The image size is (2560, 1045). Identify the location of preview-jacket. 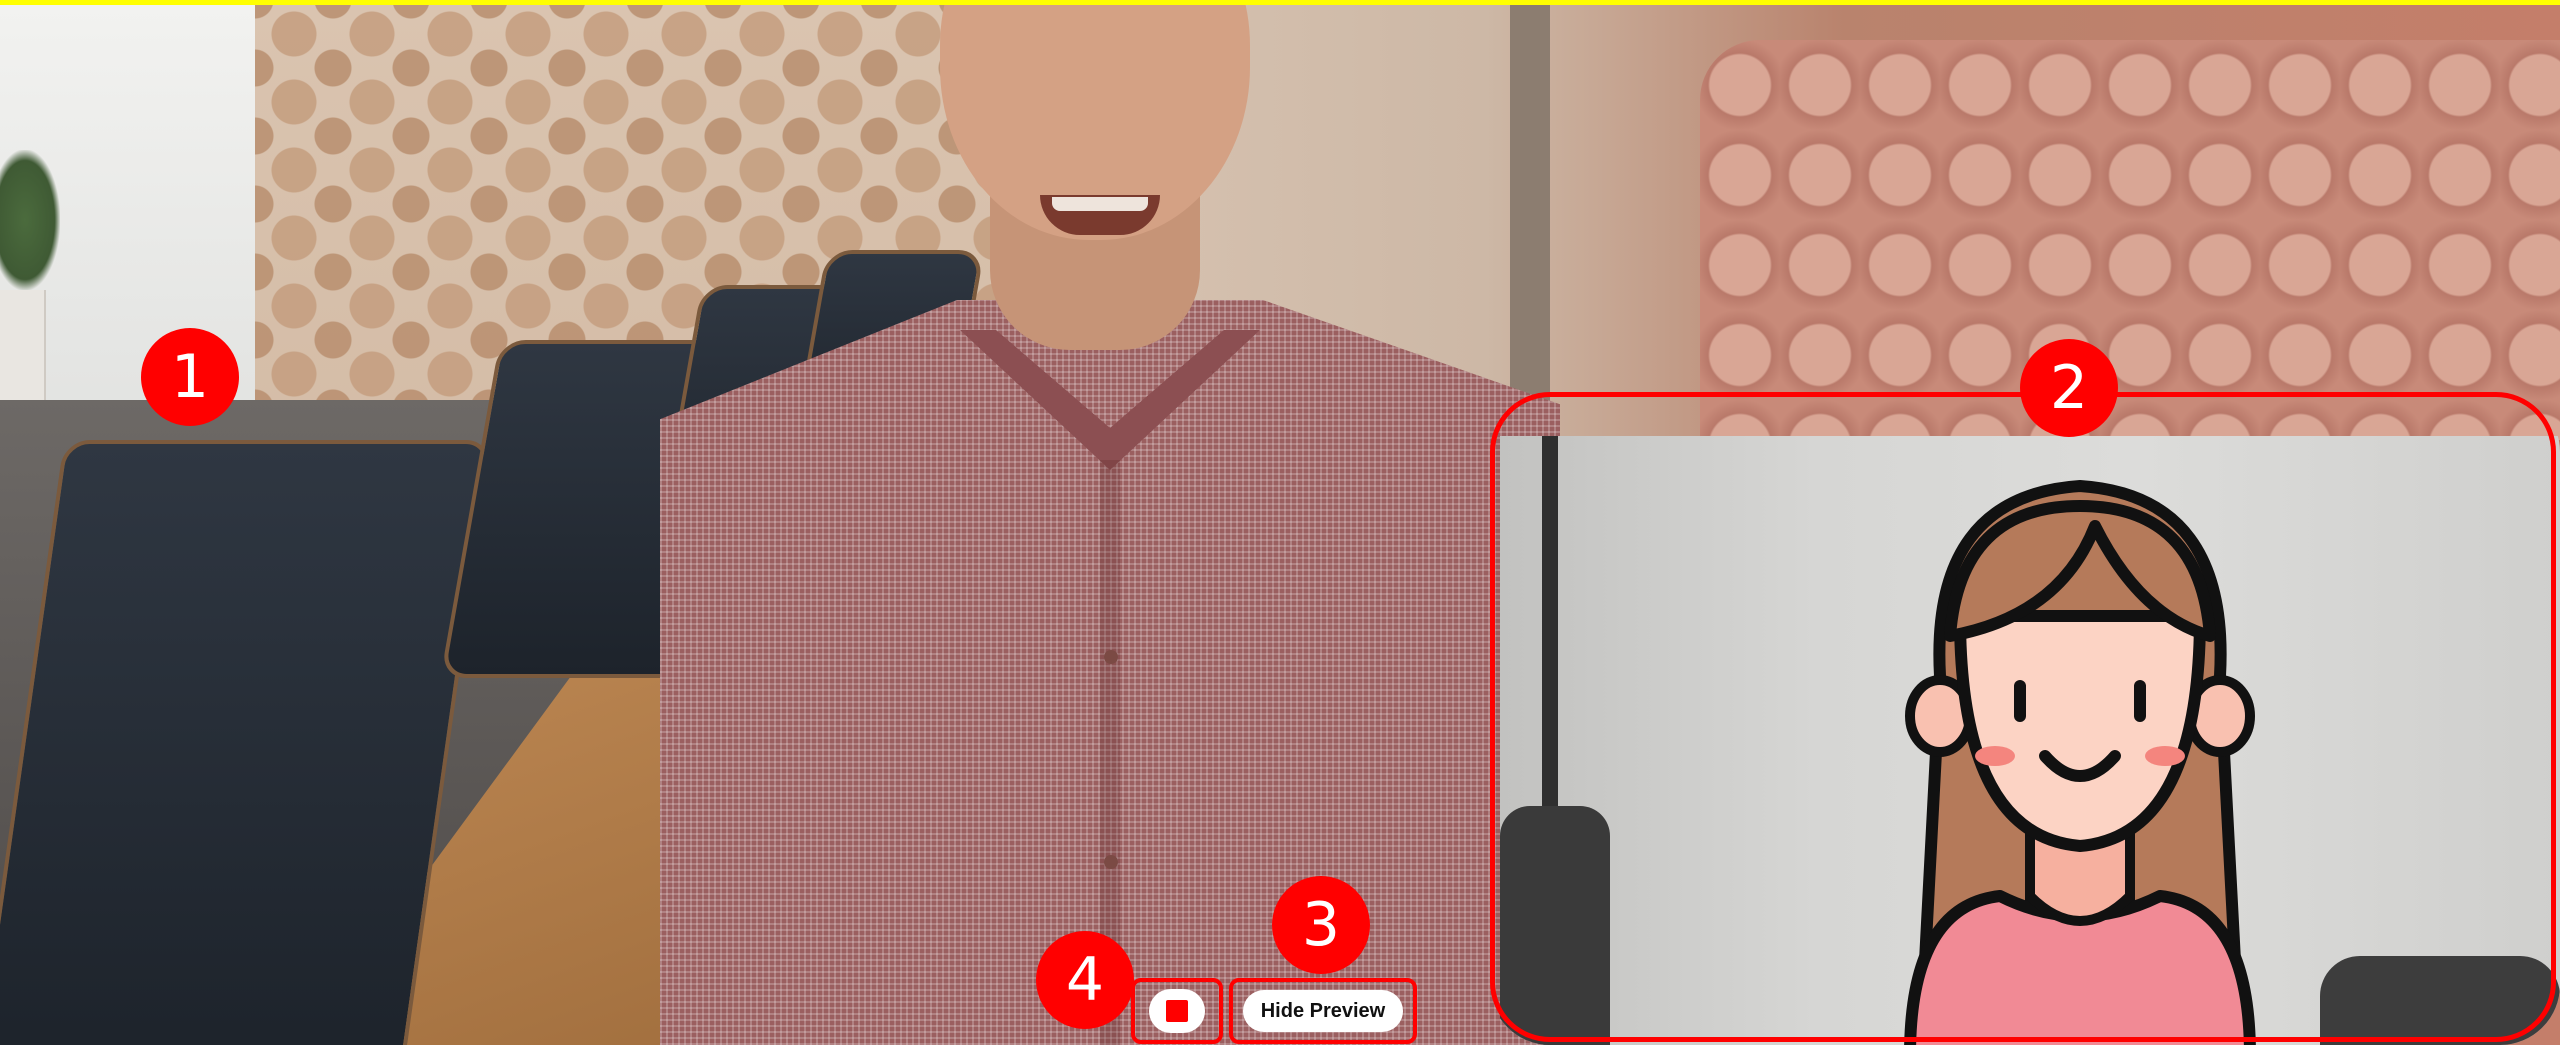
(1555, 925).